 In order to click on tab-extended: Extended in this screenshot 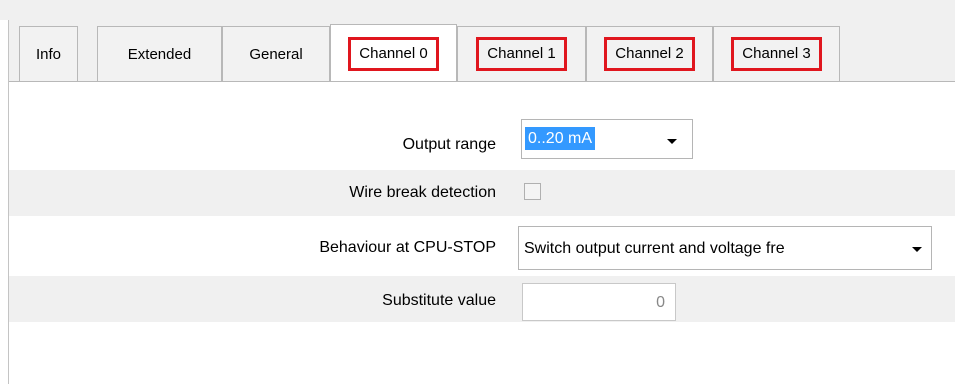, I will do `click(159, 53)`.